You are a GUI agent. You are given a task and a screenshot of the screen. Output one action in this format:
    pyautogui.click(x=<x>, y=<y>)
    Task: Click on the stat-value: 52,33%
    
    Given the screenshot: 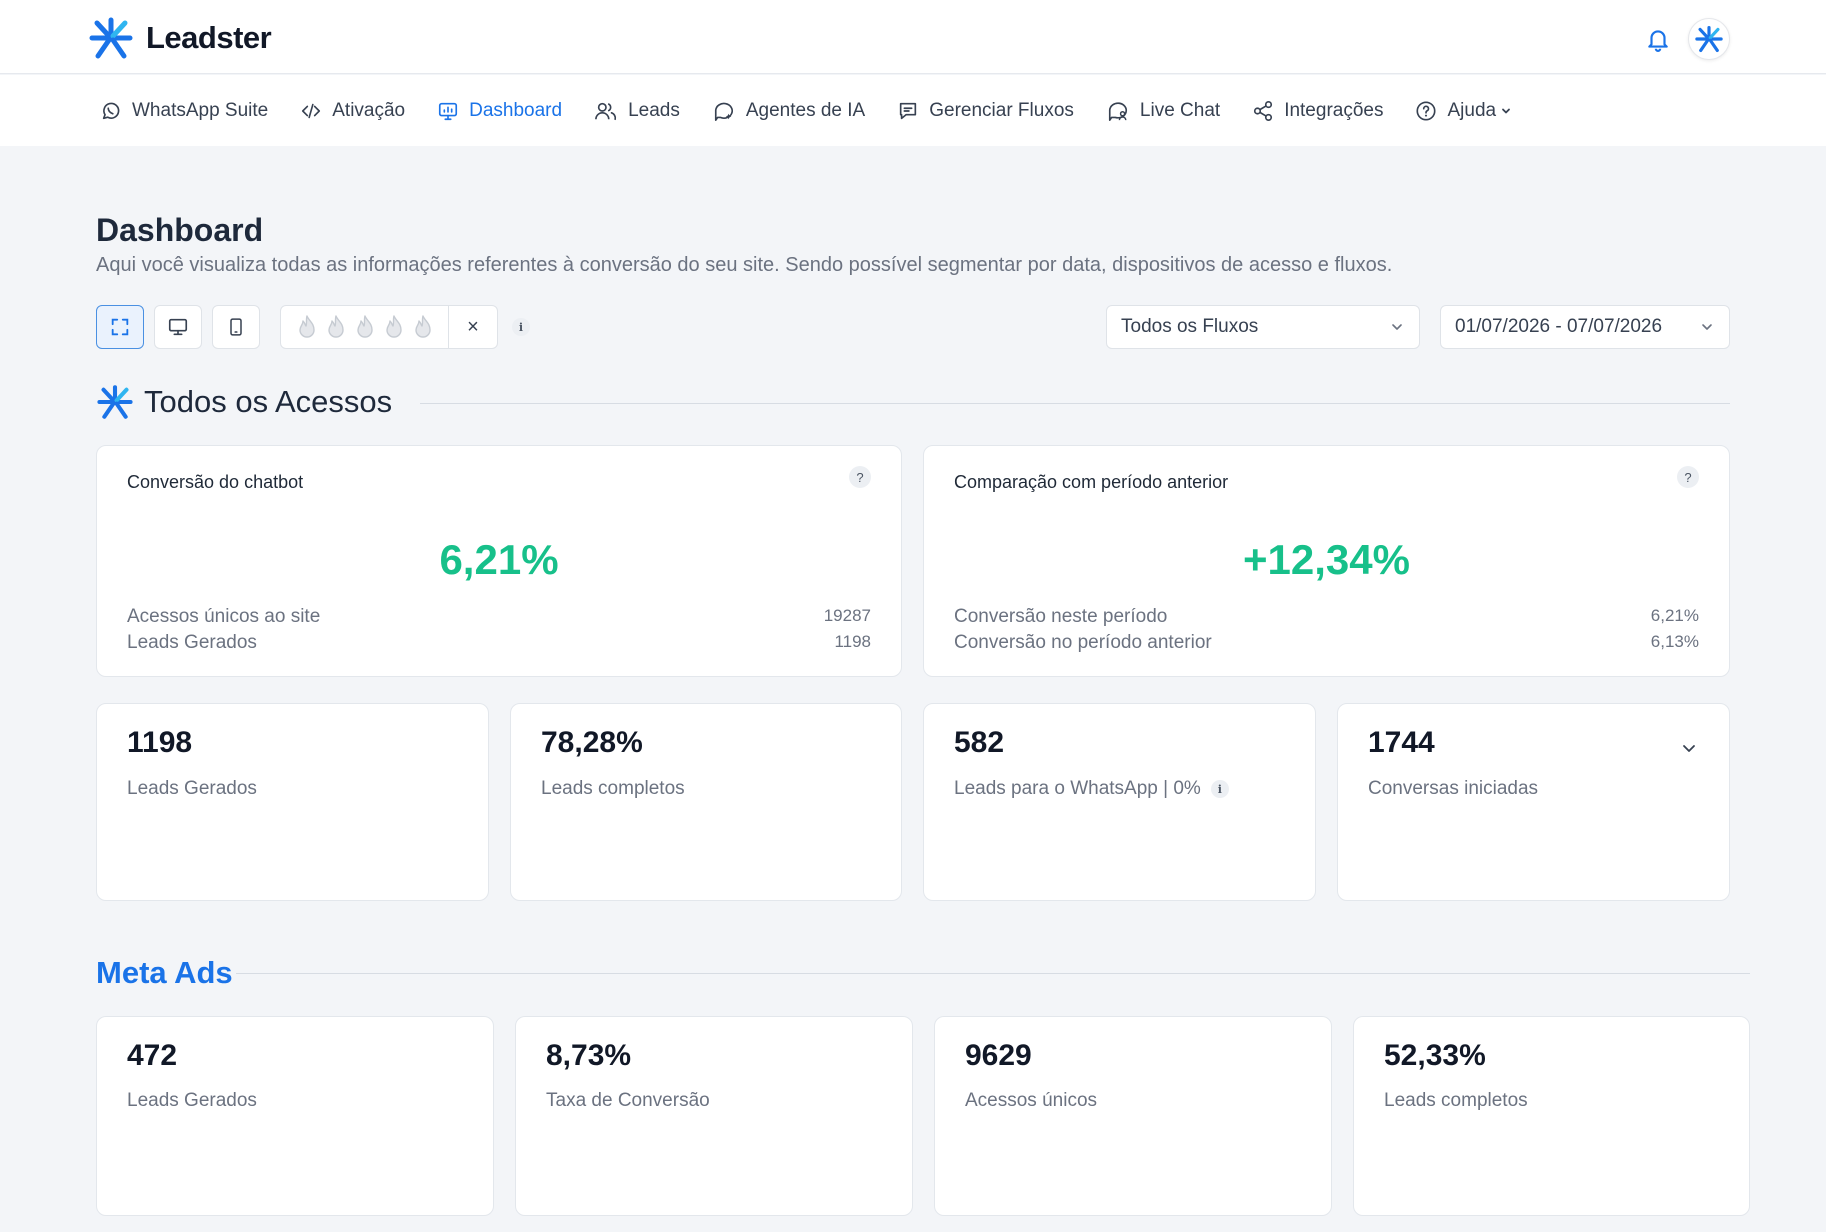 What is the action you would take?
    pyautogui.click(x=1435, y=1055)
    